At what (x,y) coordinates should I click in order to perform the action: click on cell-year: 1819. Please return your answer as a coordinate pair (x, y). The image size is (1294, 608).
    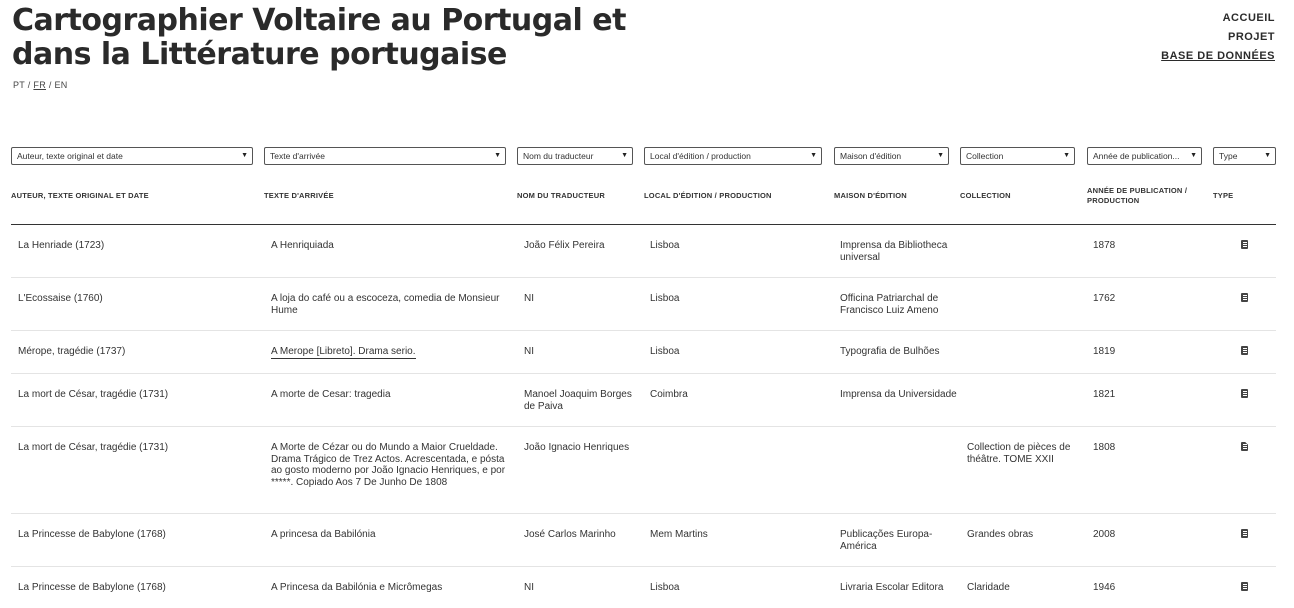
    Looking at the image, I should click on (1104, 351).